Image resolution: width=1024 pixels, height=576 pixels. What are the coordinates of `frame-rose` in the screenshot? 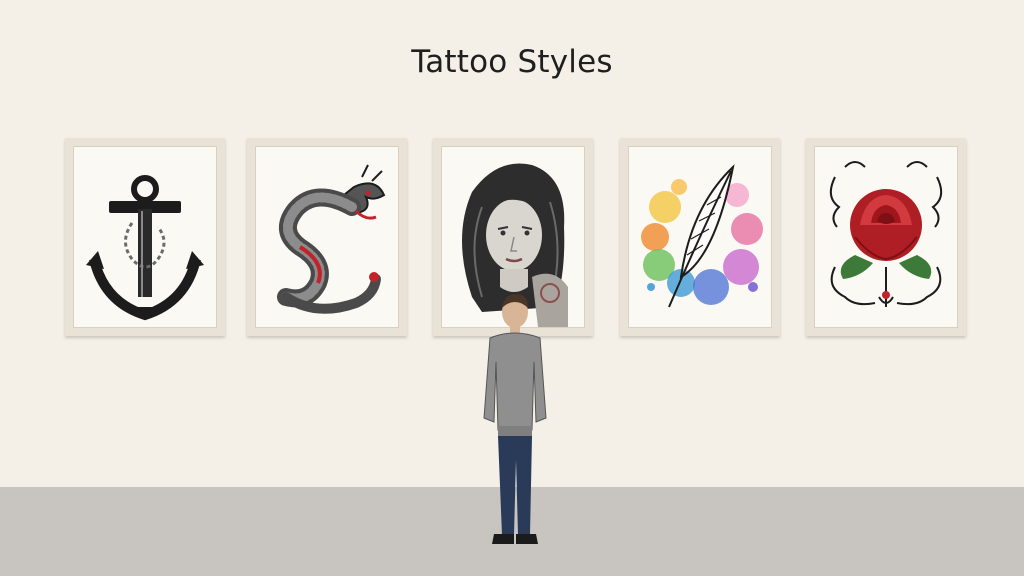 It's located at (886, 237).